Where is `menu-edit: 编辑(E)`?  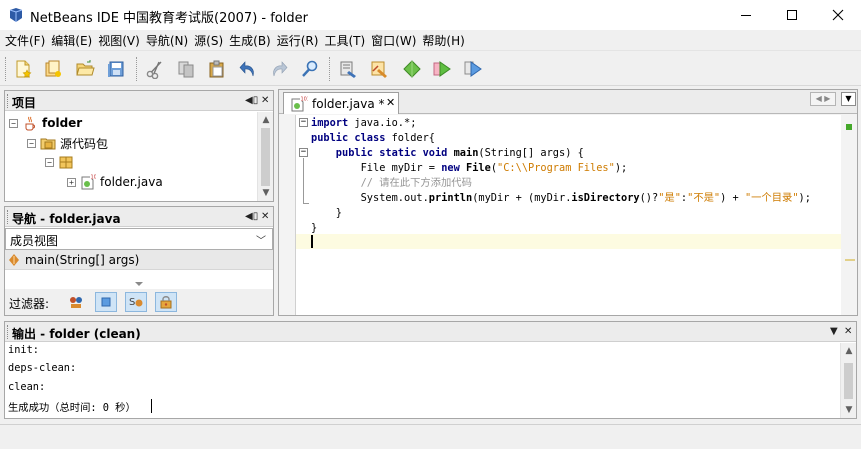 menu-edit: 编辑(E) is located at coordinates (73, 40).